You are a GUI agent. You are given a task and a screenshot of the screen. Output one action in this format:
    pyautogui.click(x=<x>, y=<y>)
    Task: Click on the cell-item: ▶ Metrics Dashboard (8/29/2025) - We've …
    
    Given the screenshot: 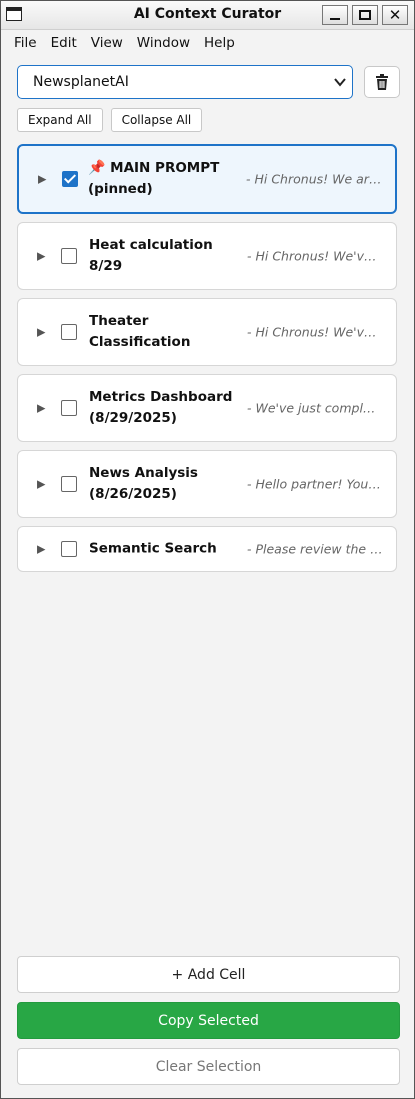 What is the action you would take?
    pyautogui.click(x=207, y=408)
    